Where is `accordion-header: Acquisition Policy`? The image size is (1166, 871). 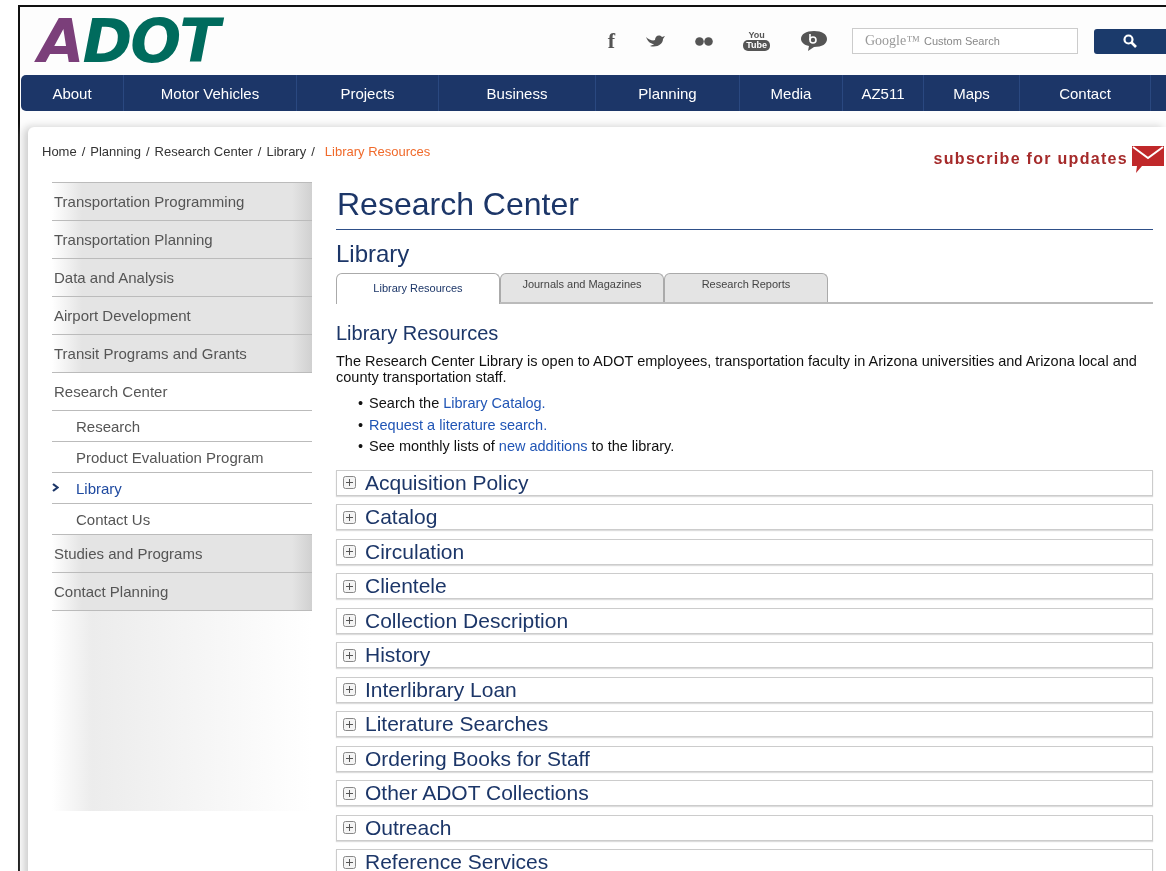 accordion-header: Acquisition Policy is located at coordinates (744, 482).